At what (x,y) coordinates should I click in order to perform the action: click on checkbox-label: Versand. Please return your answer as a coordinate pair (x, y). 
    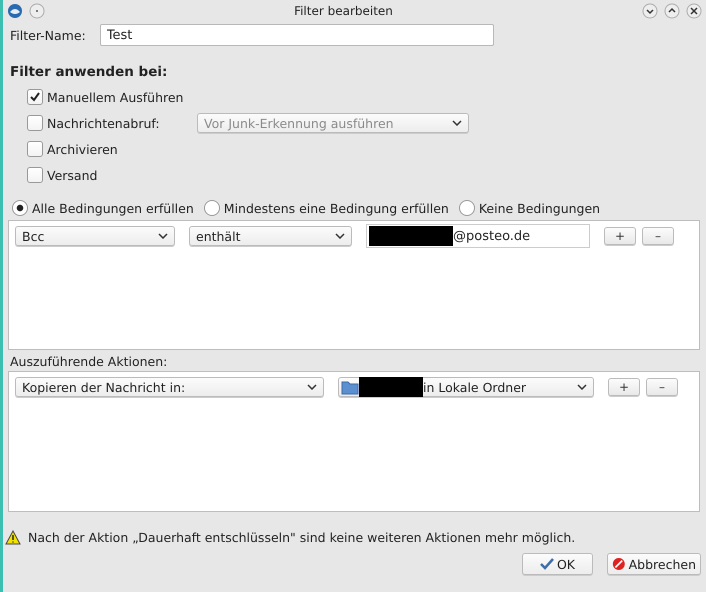
    Looking at the image, I should click on (72, 175).